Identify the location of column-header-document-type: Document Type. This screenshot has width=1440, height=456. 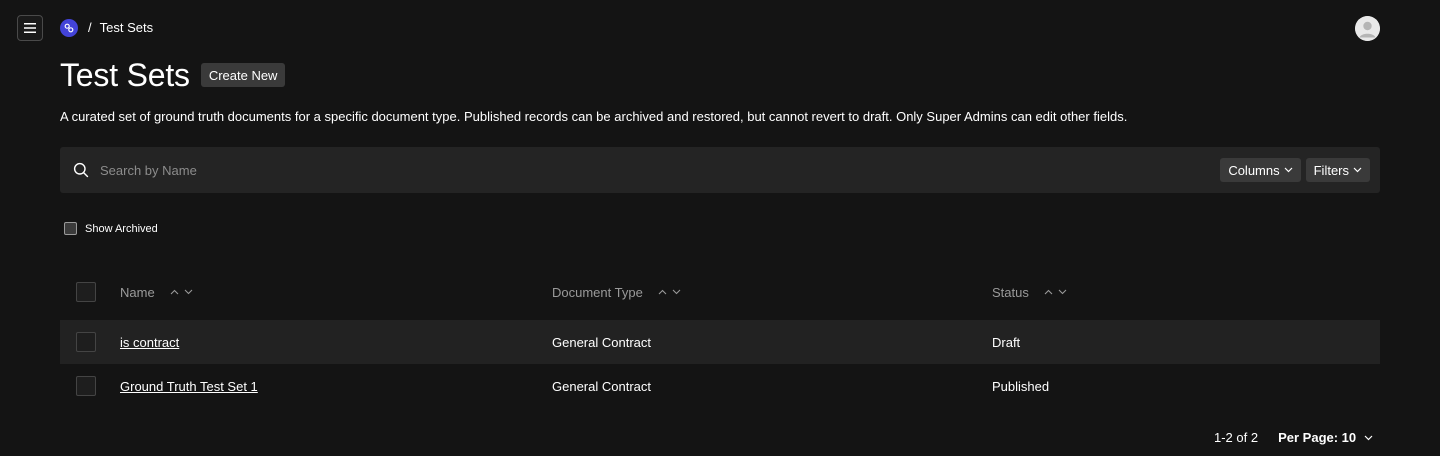
(616, 292).